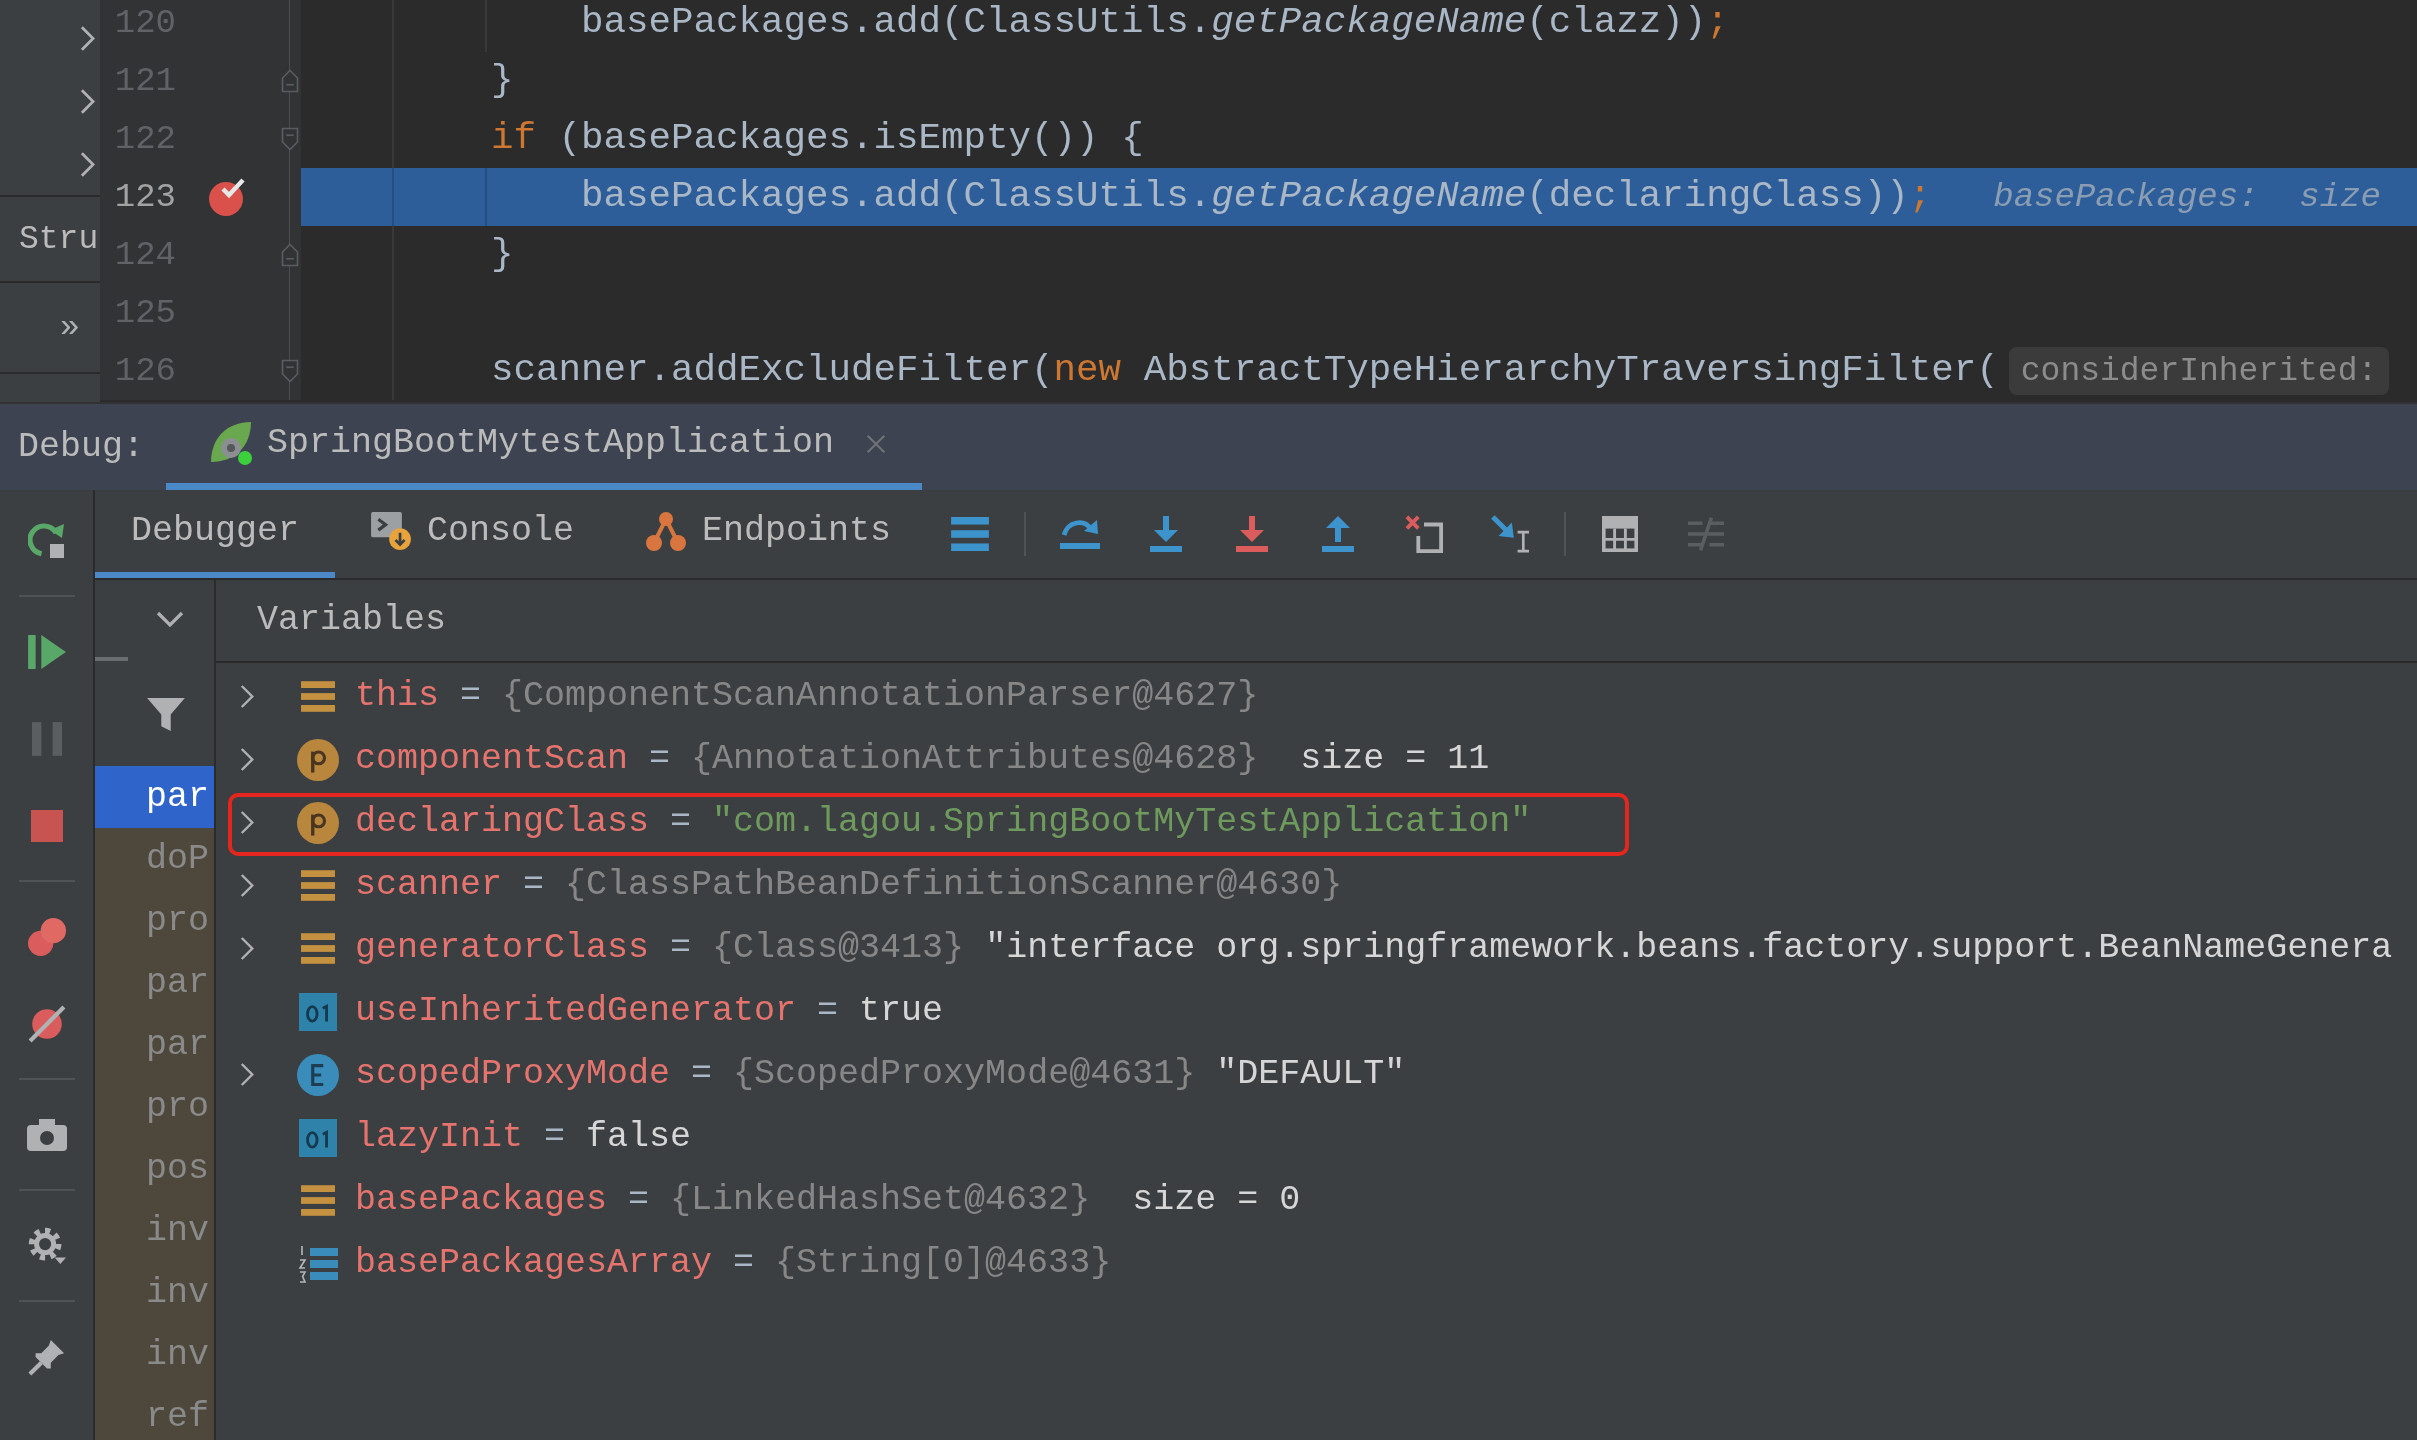 The height and width of the screenshot is (1440, 2417). Describe the element at coordinates (429, 885) in the screenshot. I see `variable-name: scanner` at that location.